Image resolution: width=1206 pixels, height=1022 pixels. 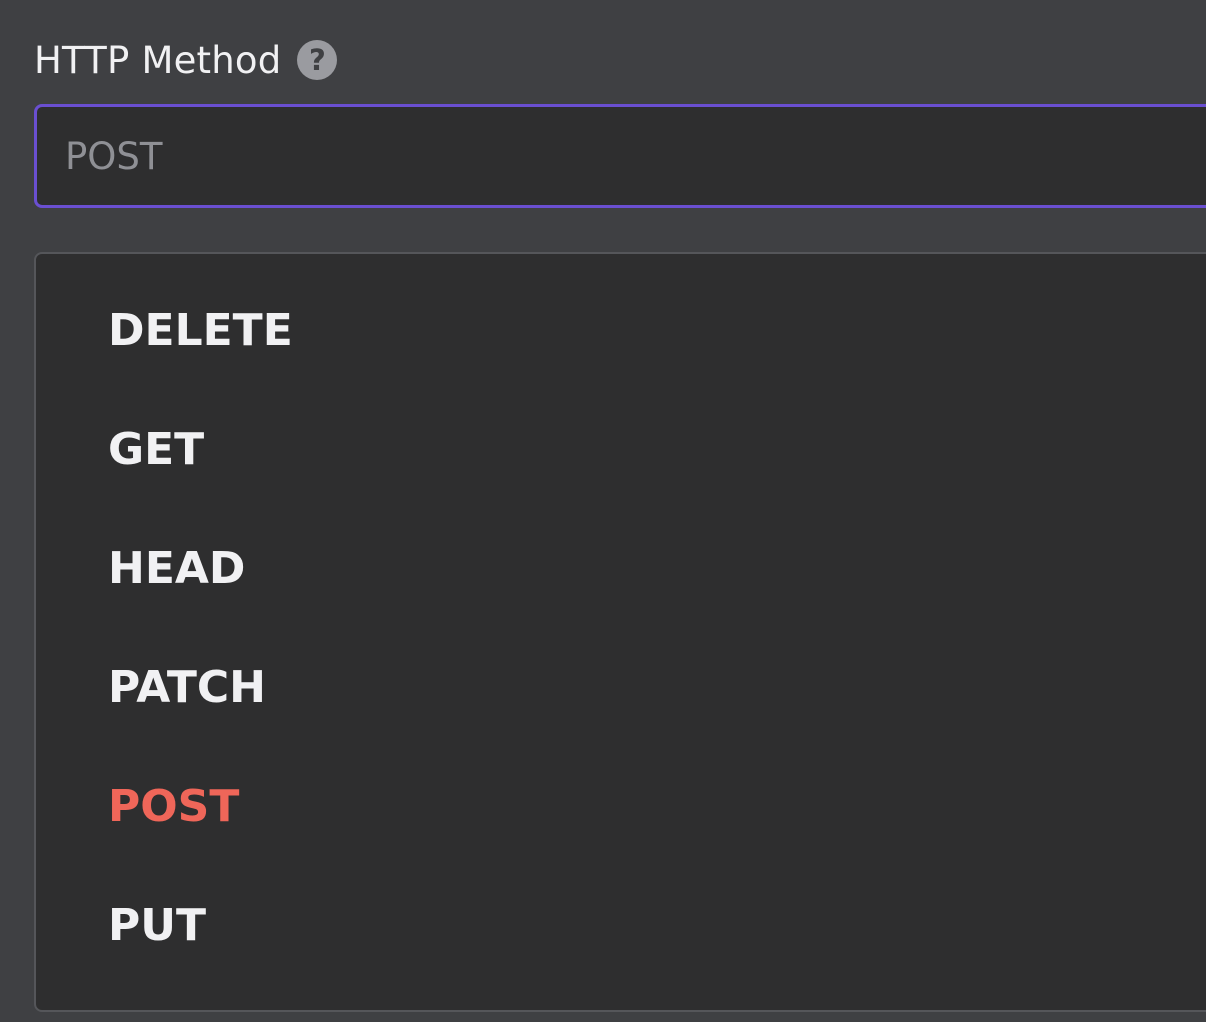 I want to click on field-label-row: HTTP Method ?, so click(x=186, y=60).